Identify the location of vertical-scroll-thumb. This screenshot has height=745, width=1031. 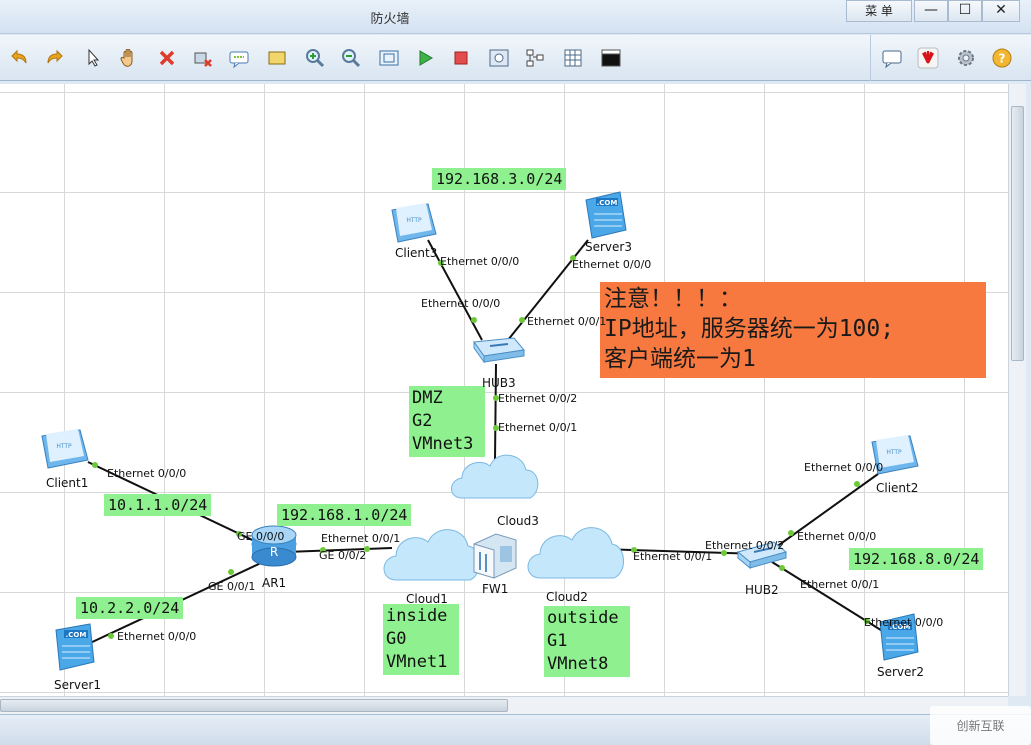
(1017, 233).